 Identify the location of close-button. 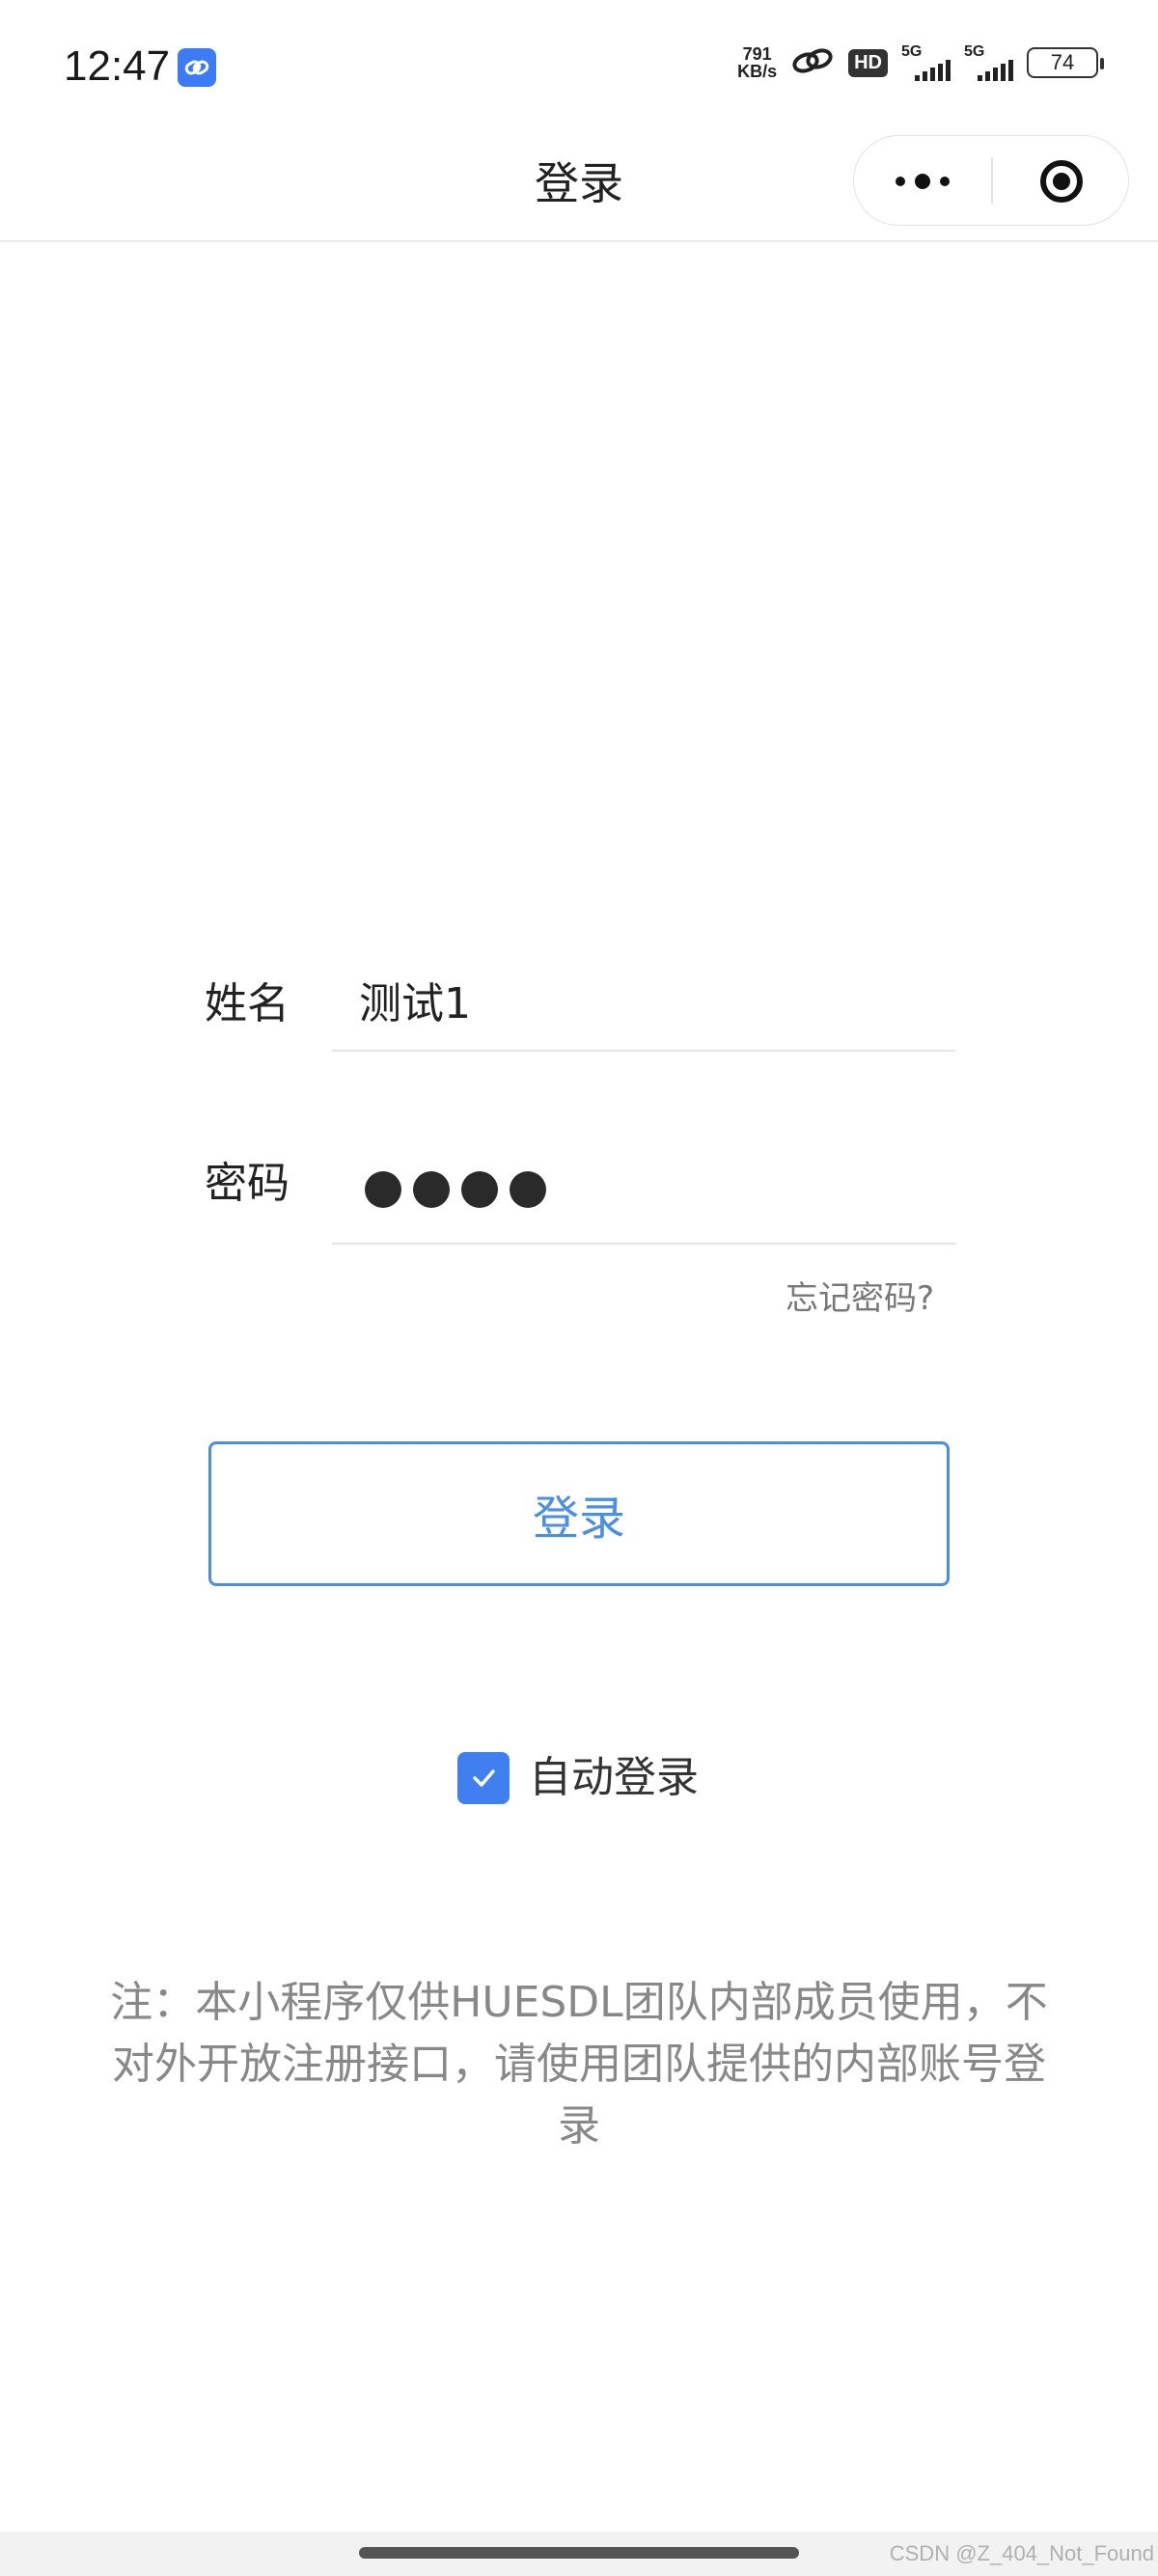
(1061, 182).